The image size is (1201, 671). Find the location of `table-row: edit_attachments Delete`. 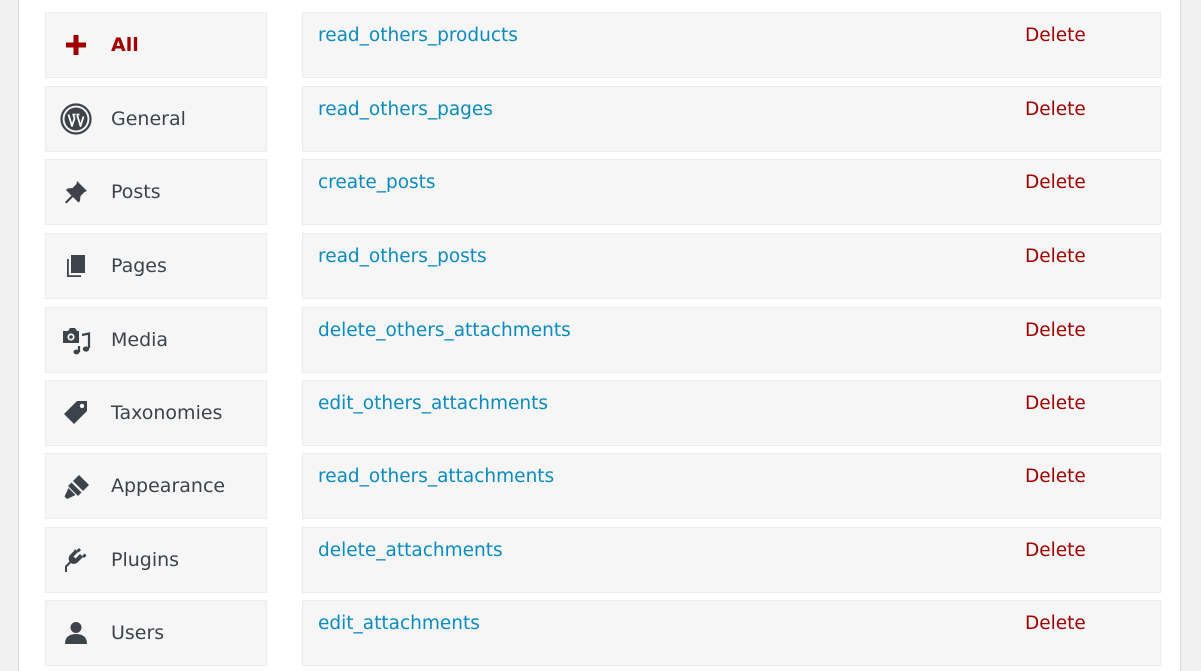

table-row: edit_attachments Delete is located at coordinates (731, 633).